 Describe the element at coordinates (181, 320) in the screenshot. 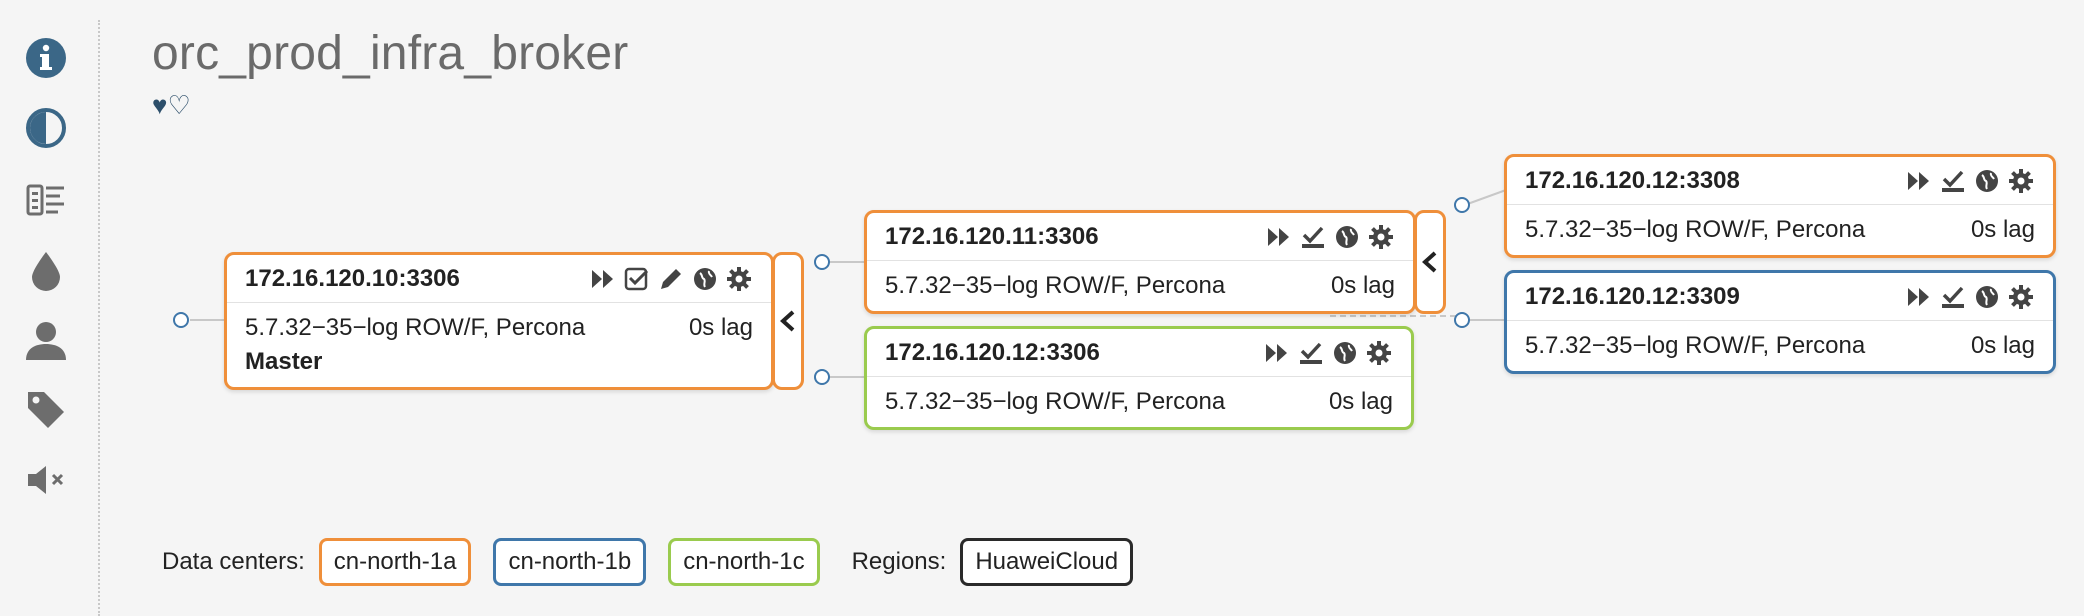

I see `master-port` at that location.